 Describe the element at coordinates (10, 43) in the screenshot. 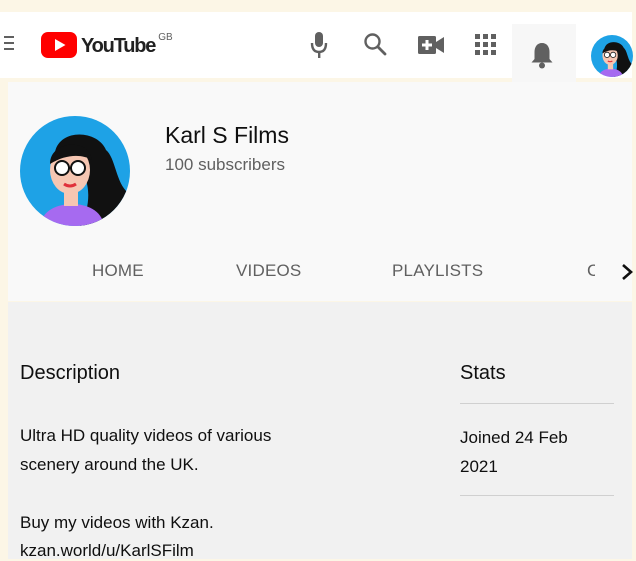

I see `hamburger-menu-icon` at that location.